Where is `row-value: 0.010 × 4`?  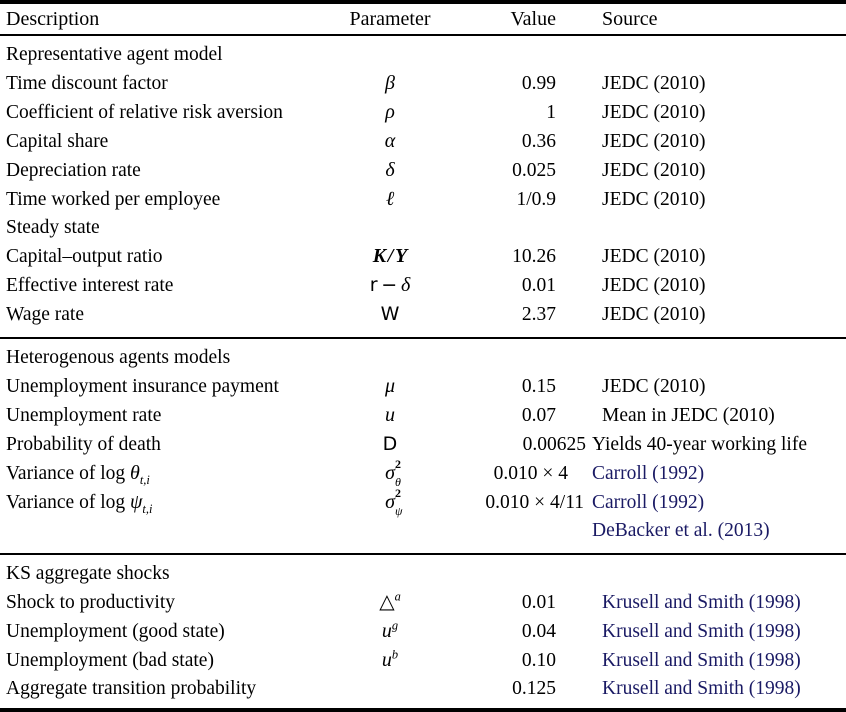
row-value: 0.010 × 4 is located at coordinates (530, 473).